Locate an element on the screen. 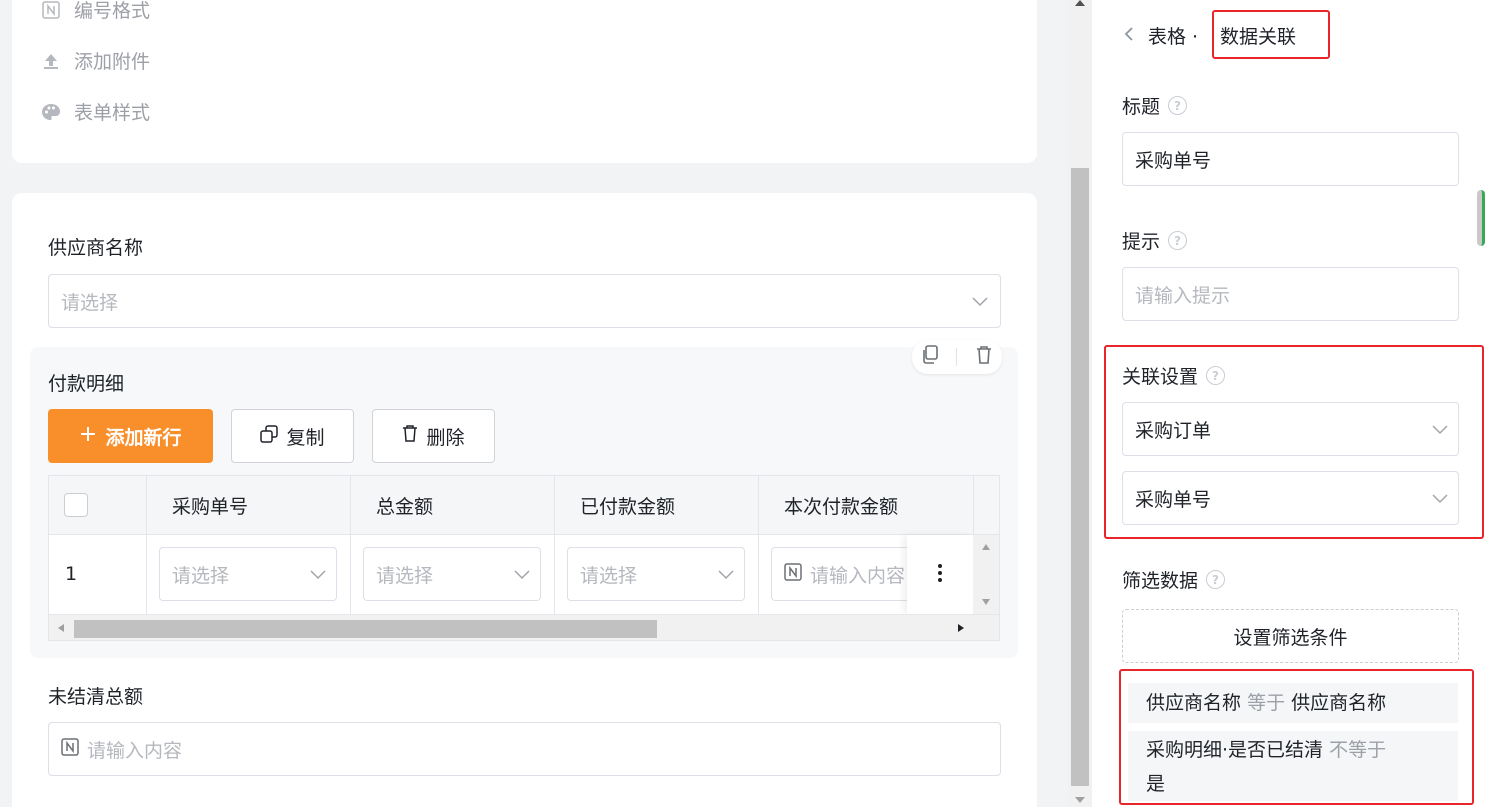 This screenshot has width=1489, height=807. paid-amount-select: 请选择 is located at coordinates (656, 574).